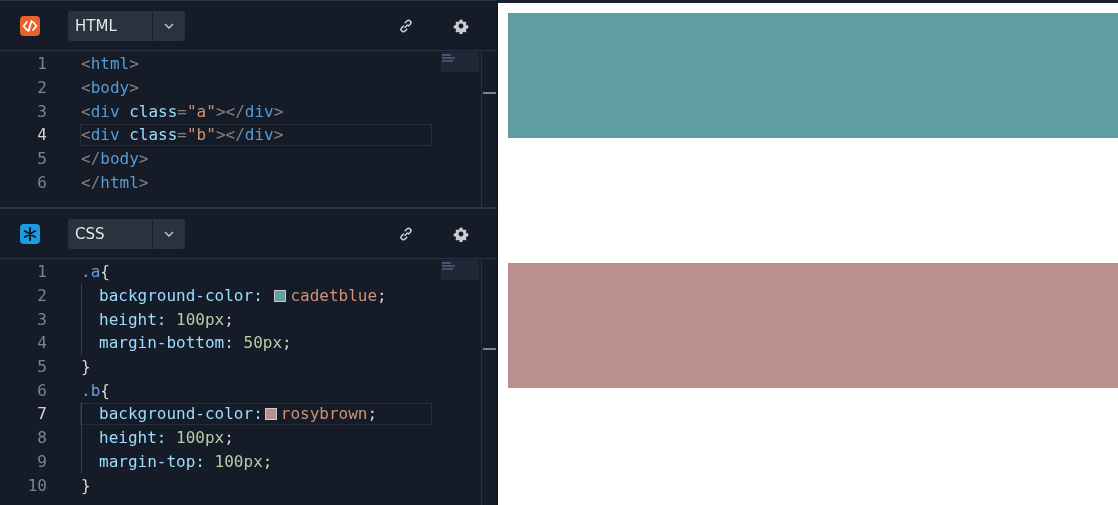 The width and height of the screenshot is (1118, 505). I want to click on language-label: CSS, so click(110, 233).